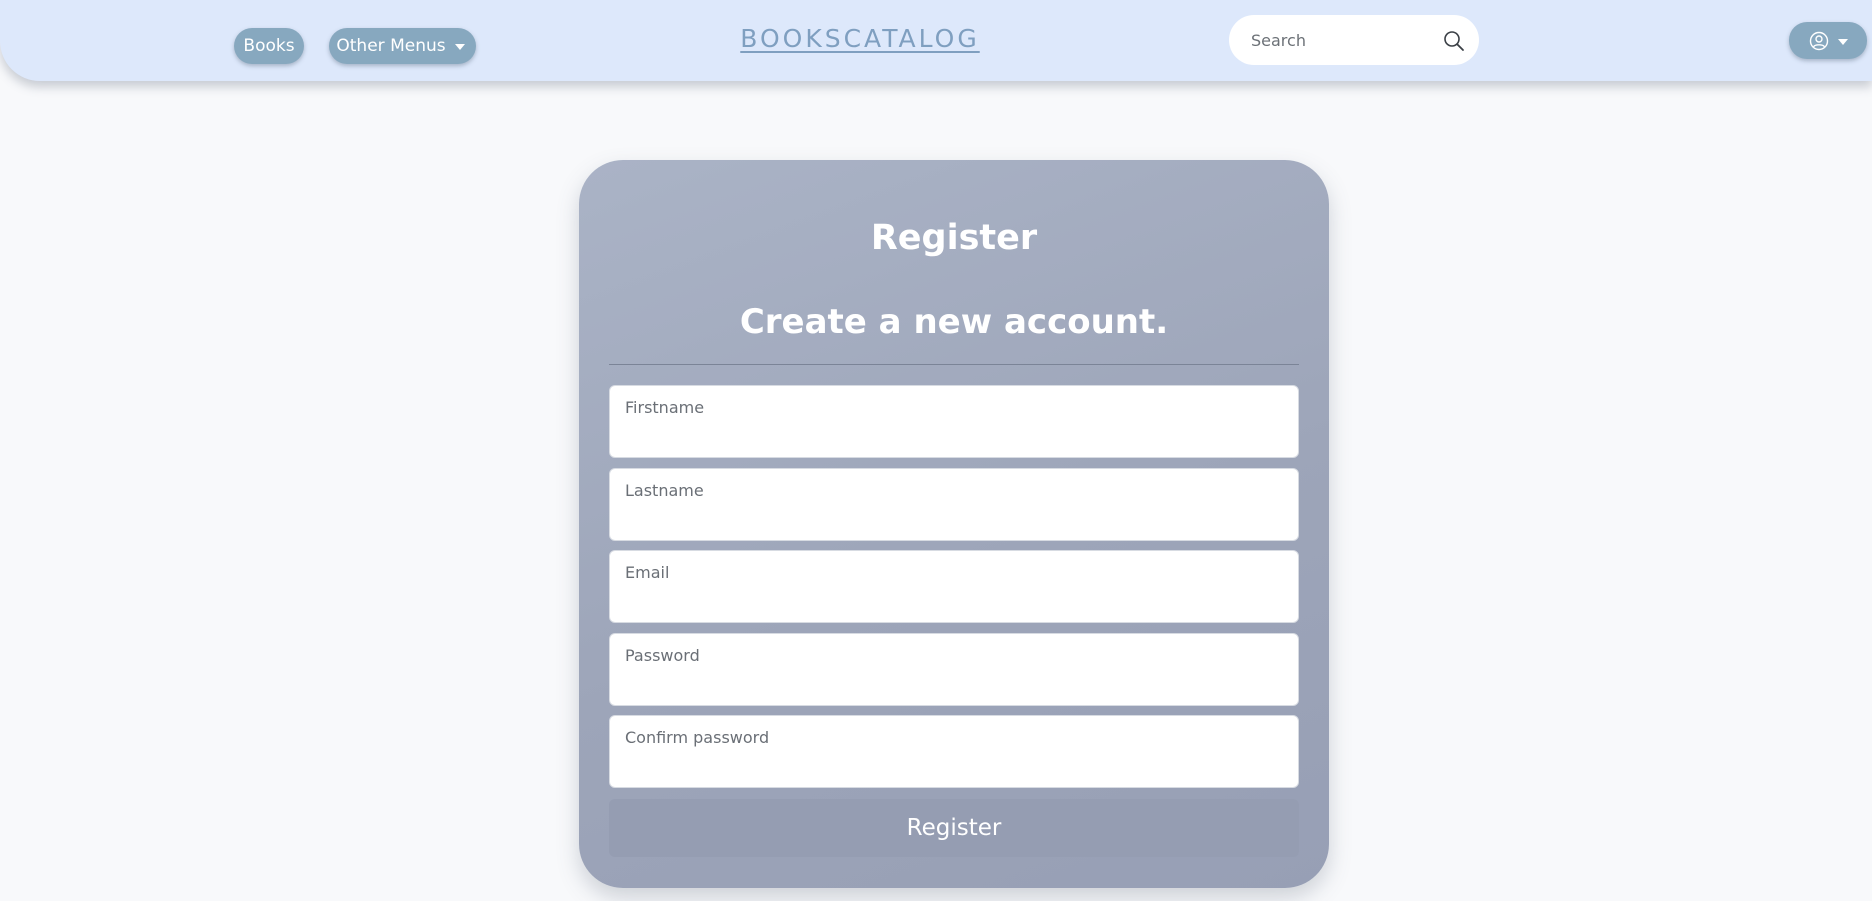  I want to click on password-label: Password, so click(662, 655).